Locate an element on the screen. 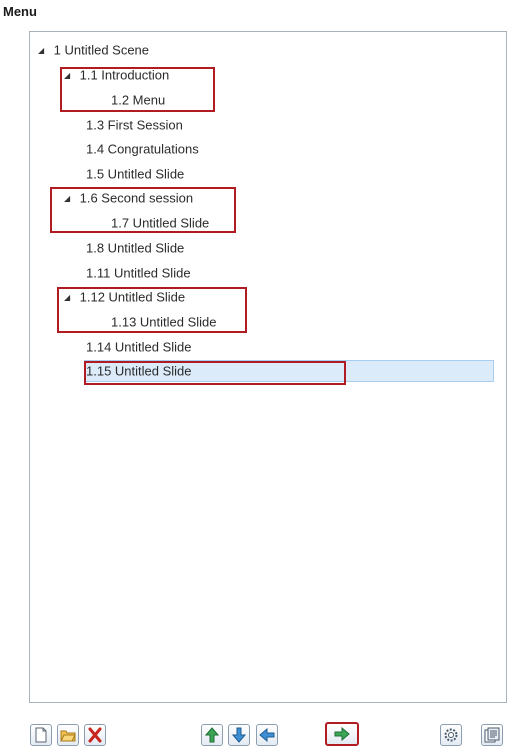  new-page-button is located at coordinates (41, 735).